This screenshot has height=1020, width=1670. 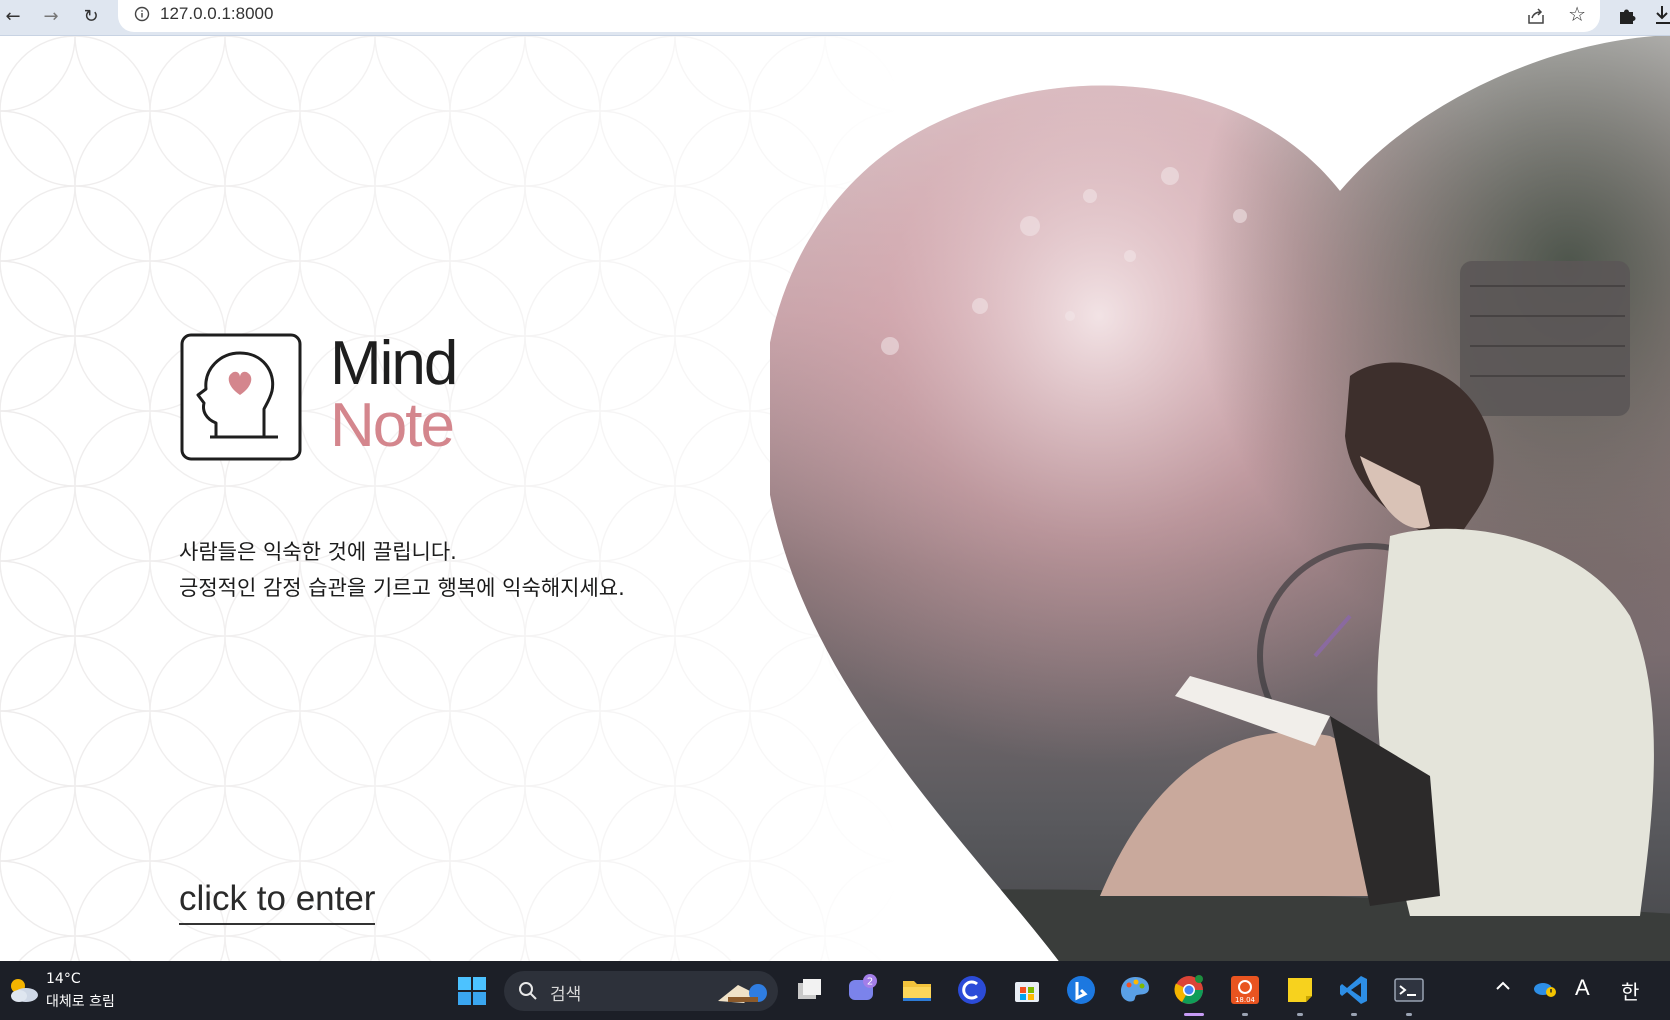 I want to click on onedrive-warning-icon, so click(x=1545, y=988).